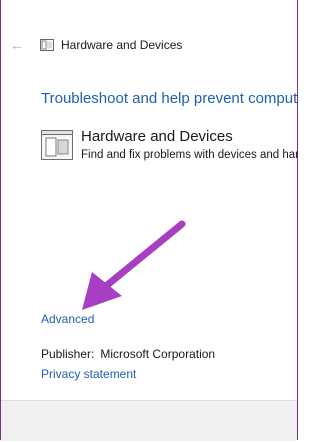 Image resolution: width=320 pixels, height=442 pixels. I want to click on privacy-statement-link: Privacy statement, so click(88, 374).